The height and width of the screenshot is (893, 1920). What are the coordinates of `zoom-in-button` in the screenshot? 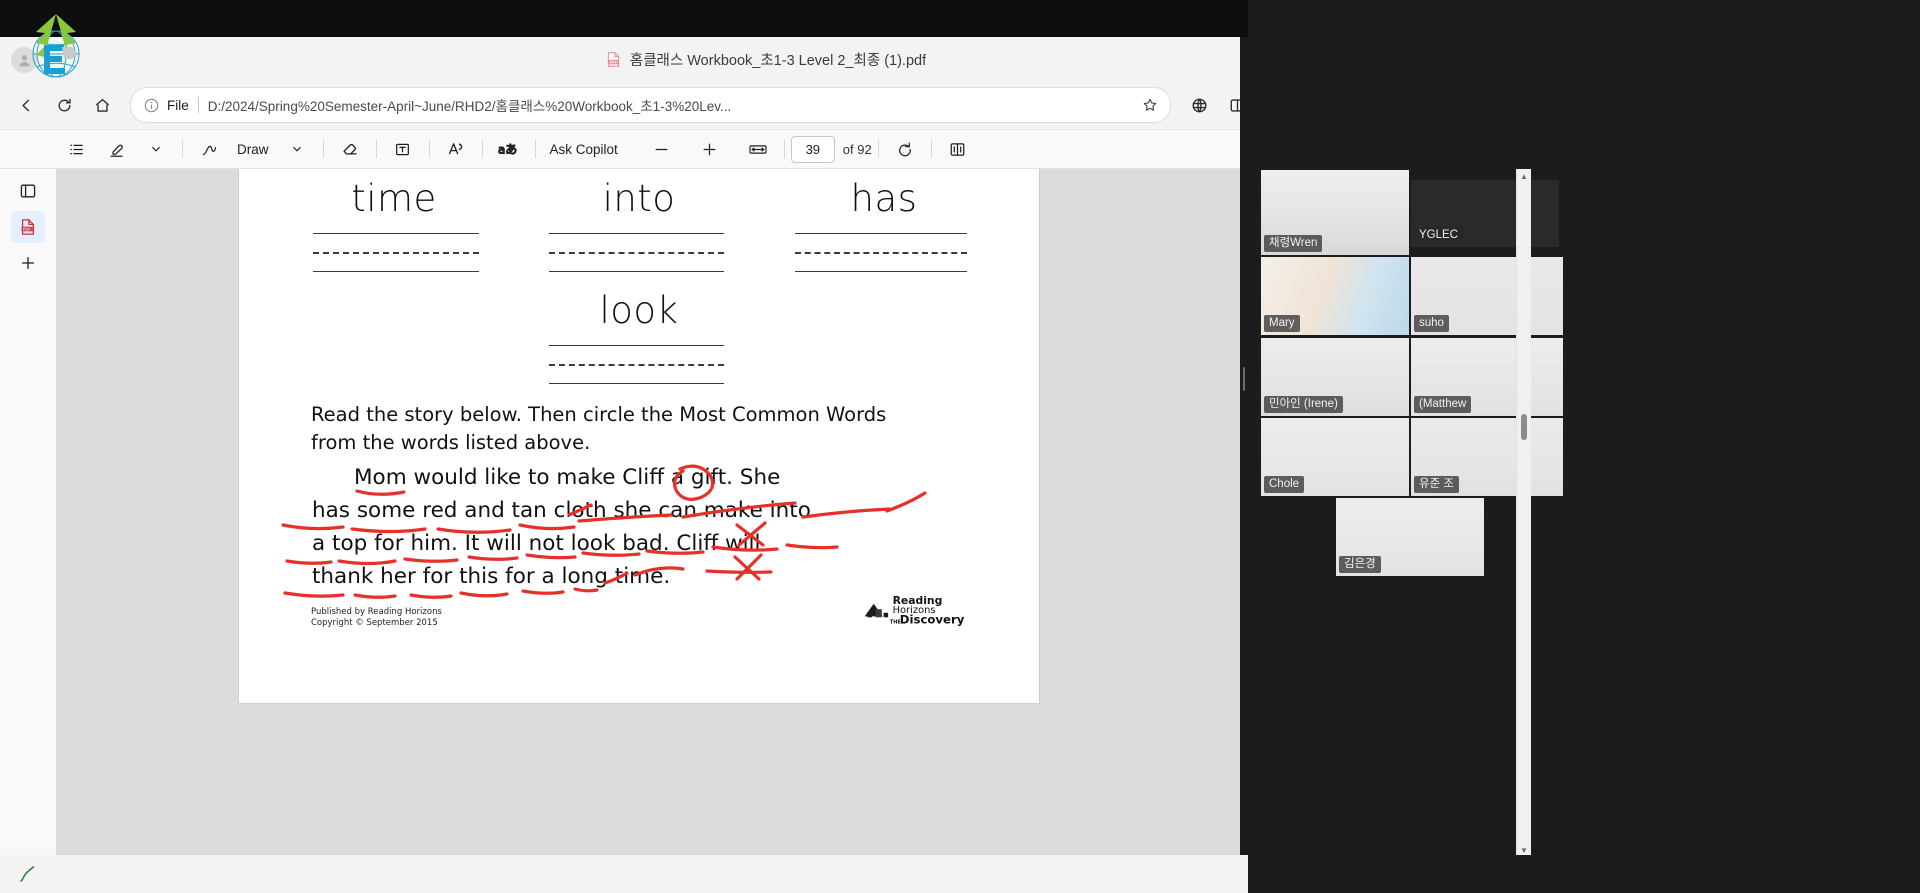 It's located at (710, 149).